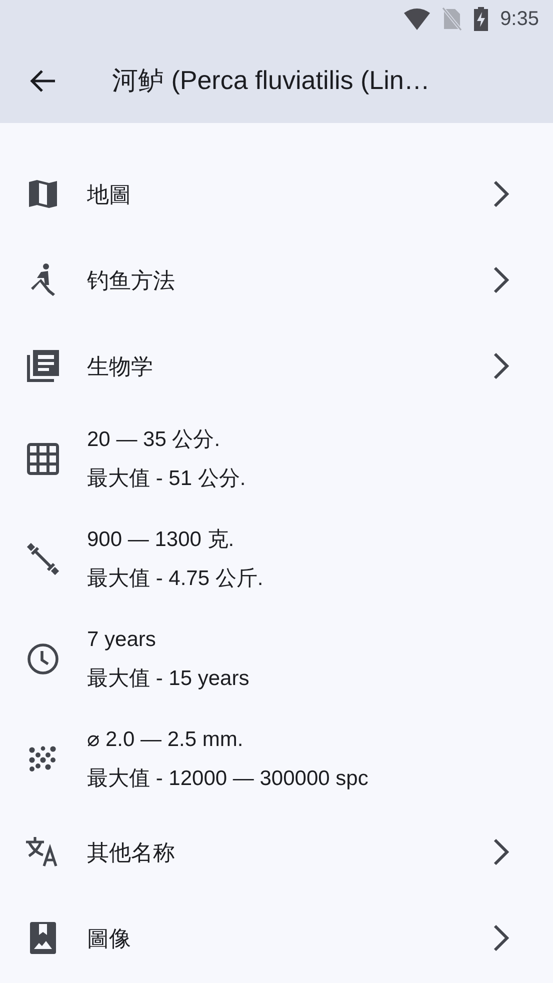 The height and width of the screenshot is (983, 553). What do you see at coordinates (168, 679) in the screenshot?
I see `info-text: 最大值 - 15 years` at bounding box center [168, 679].